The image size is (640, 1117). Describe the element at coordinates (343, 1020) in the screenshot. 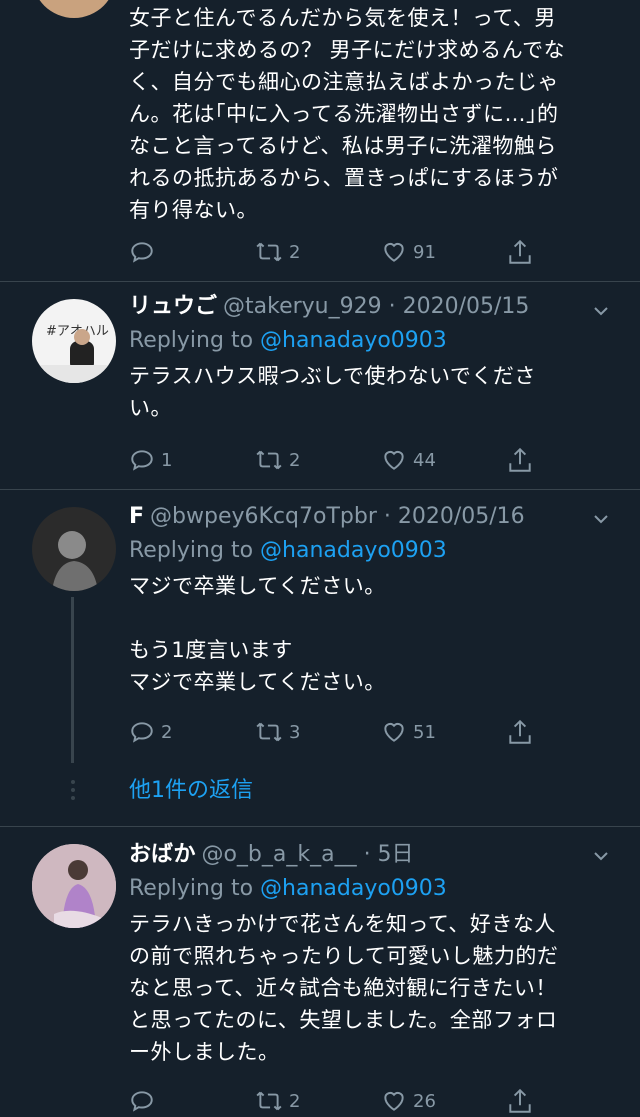

I see `tweet-text-line: と思ってたのに、失望しました。全部フォロ` at that location.